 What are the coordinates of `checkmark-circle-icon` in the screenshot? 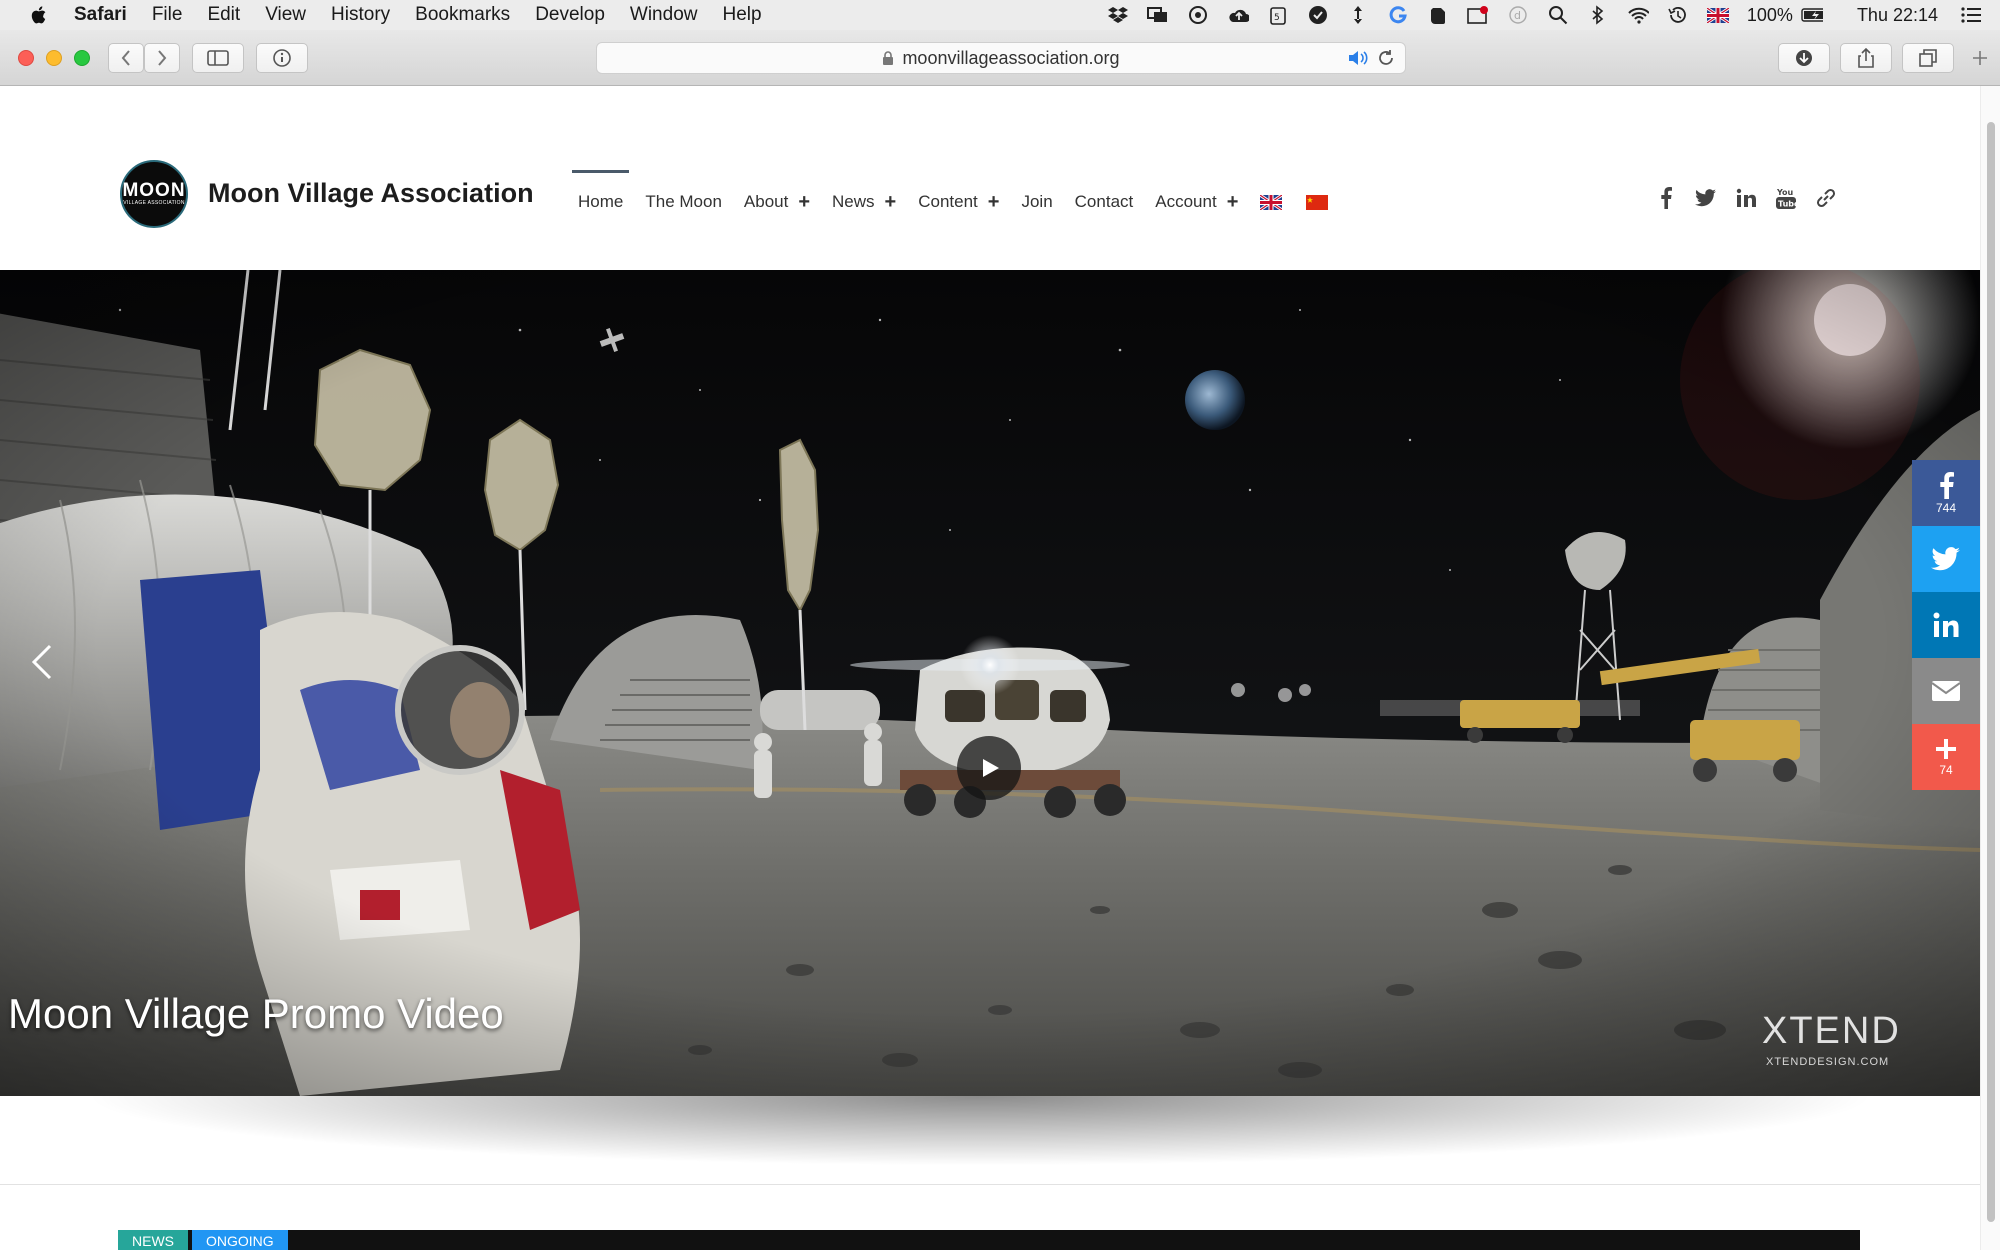 It's located at (1318, 15).